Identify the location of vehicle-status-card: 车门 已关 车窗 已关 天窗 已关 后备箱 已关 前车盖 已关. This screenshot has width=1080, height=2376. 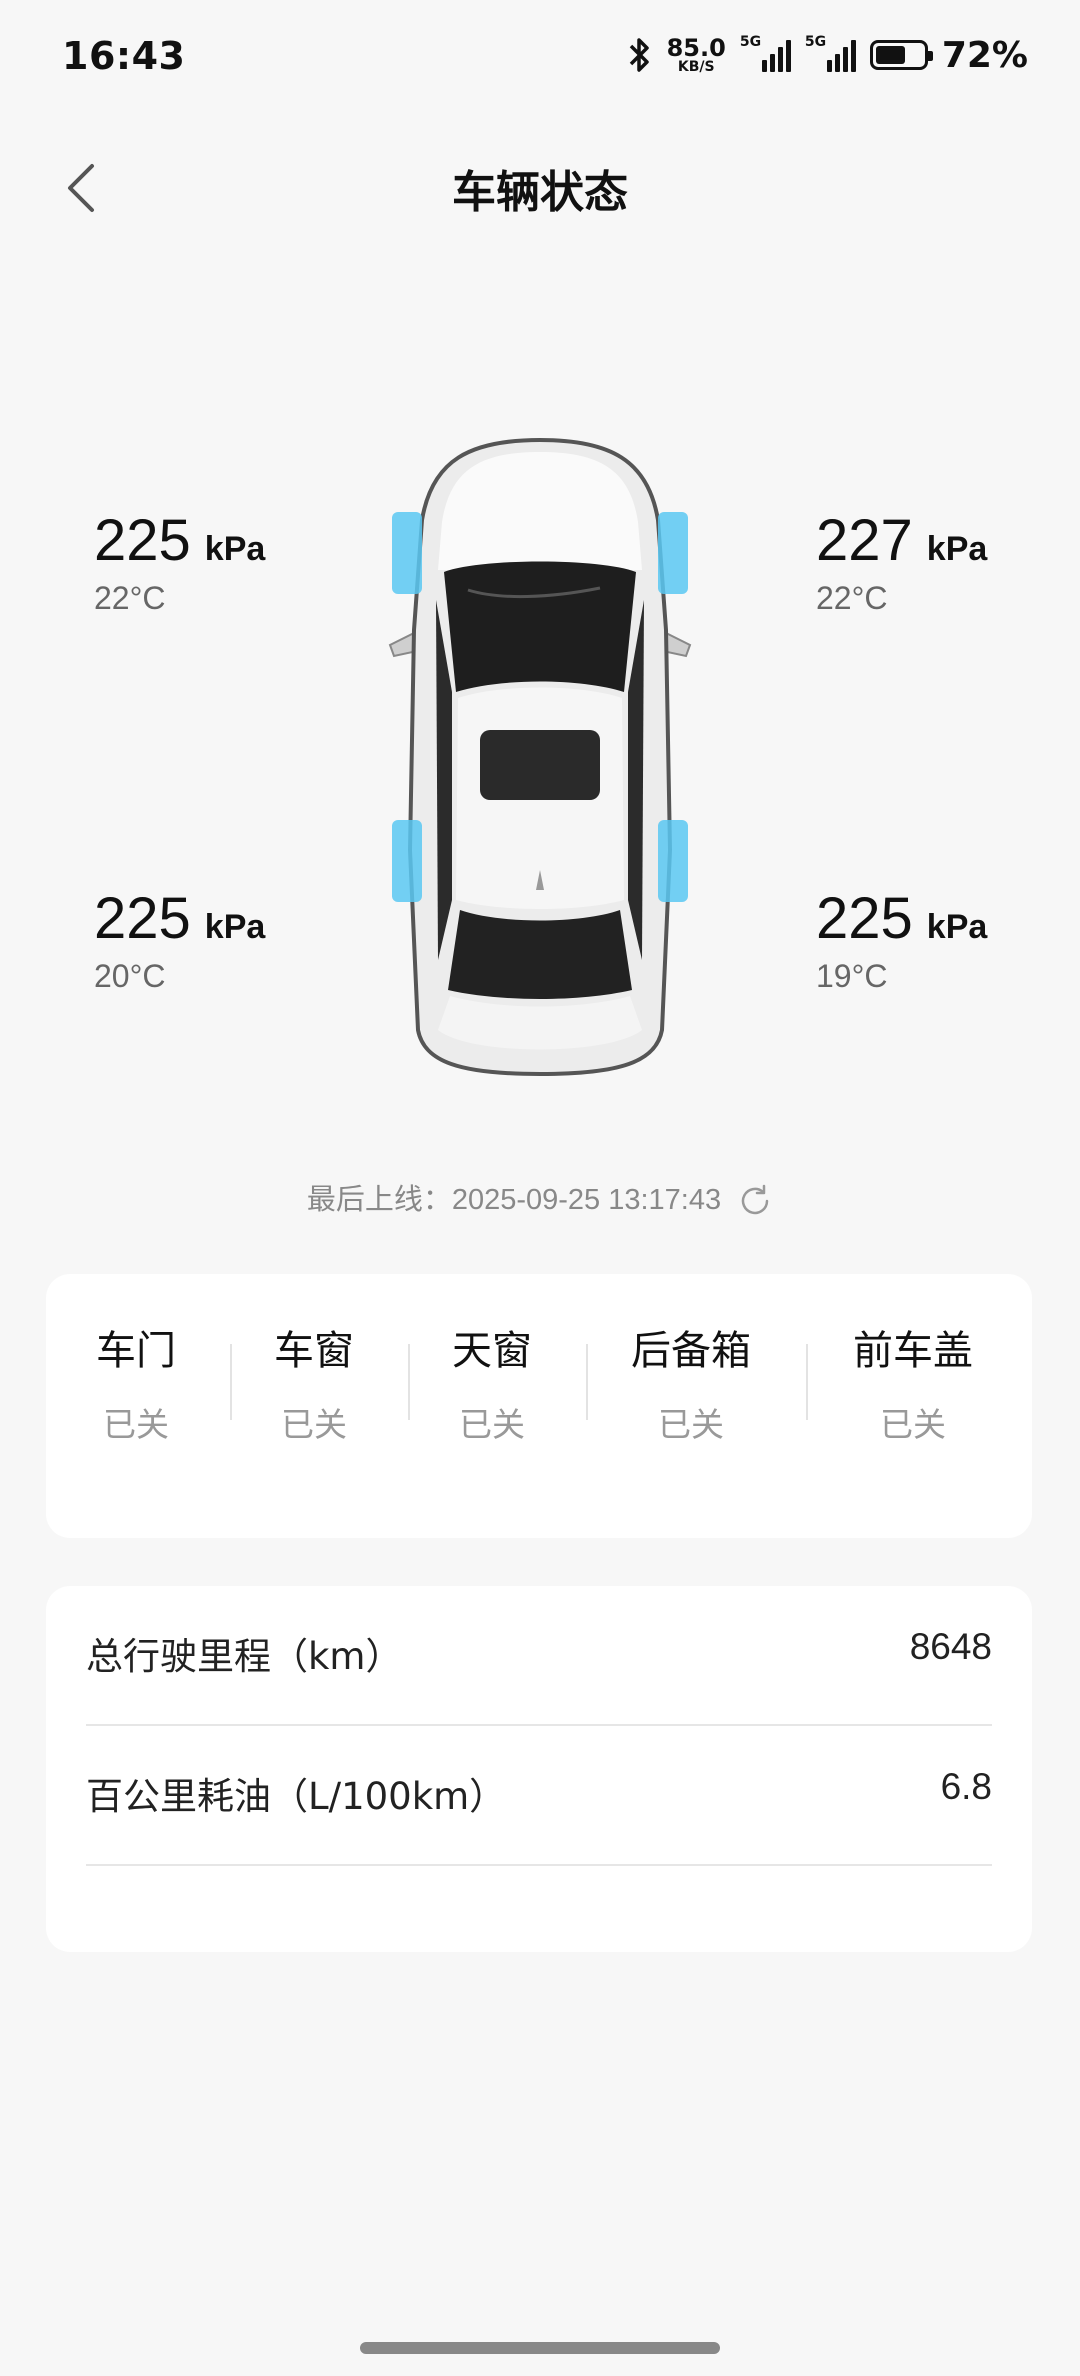
(539, 1406).